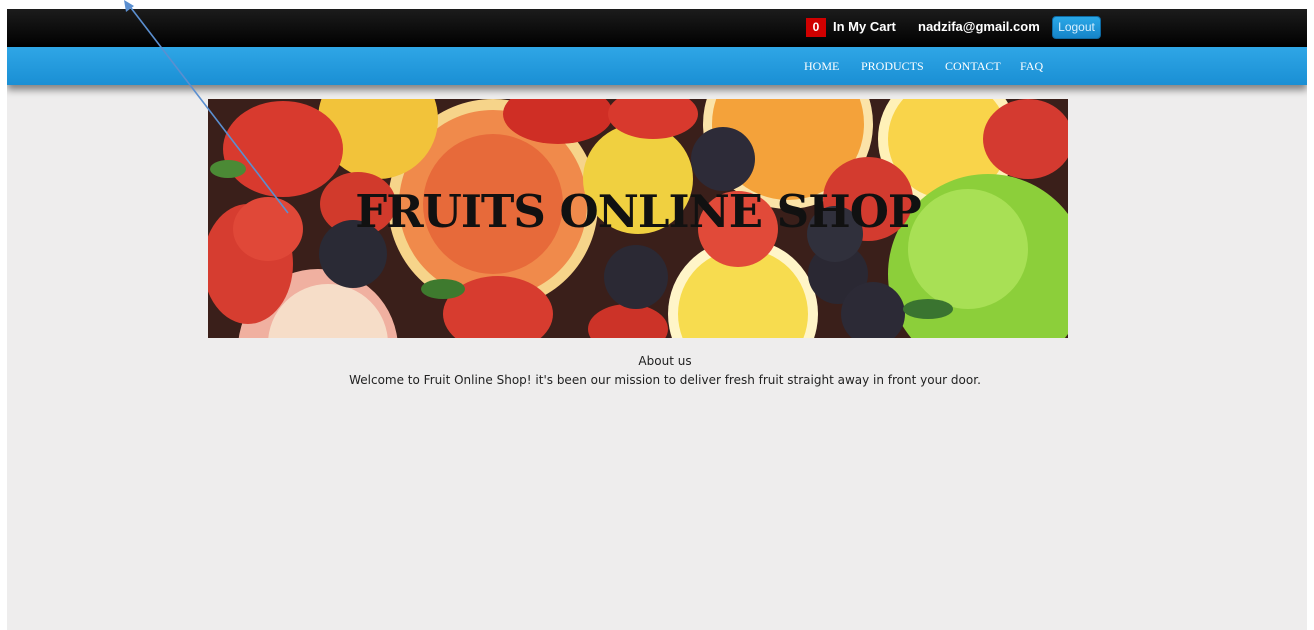  Describe the element at coordinates (821, 66) in the screenshot. I see `nav-home: HOME` at that location.